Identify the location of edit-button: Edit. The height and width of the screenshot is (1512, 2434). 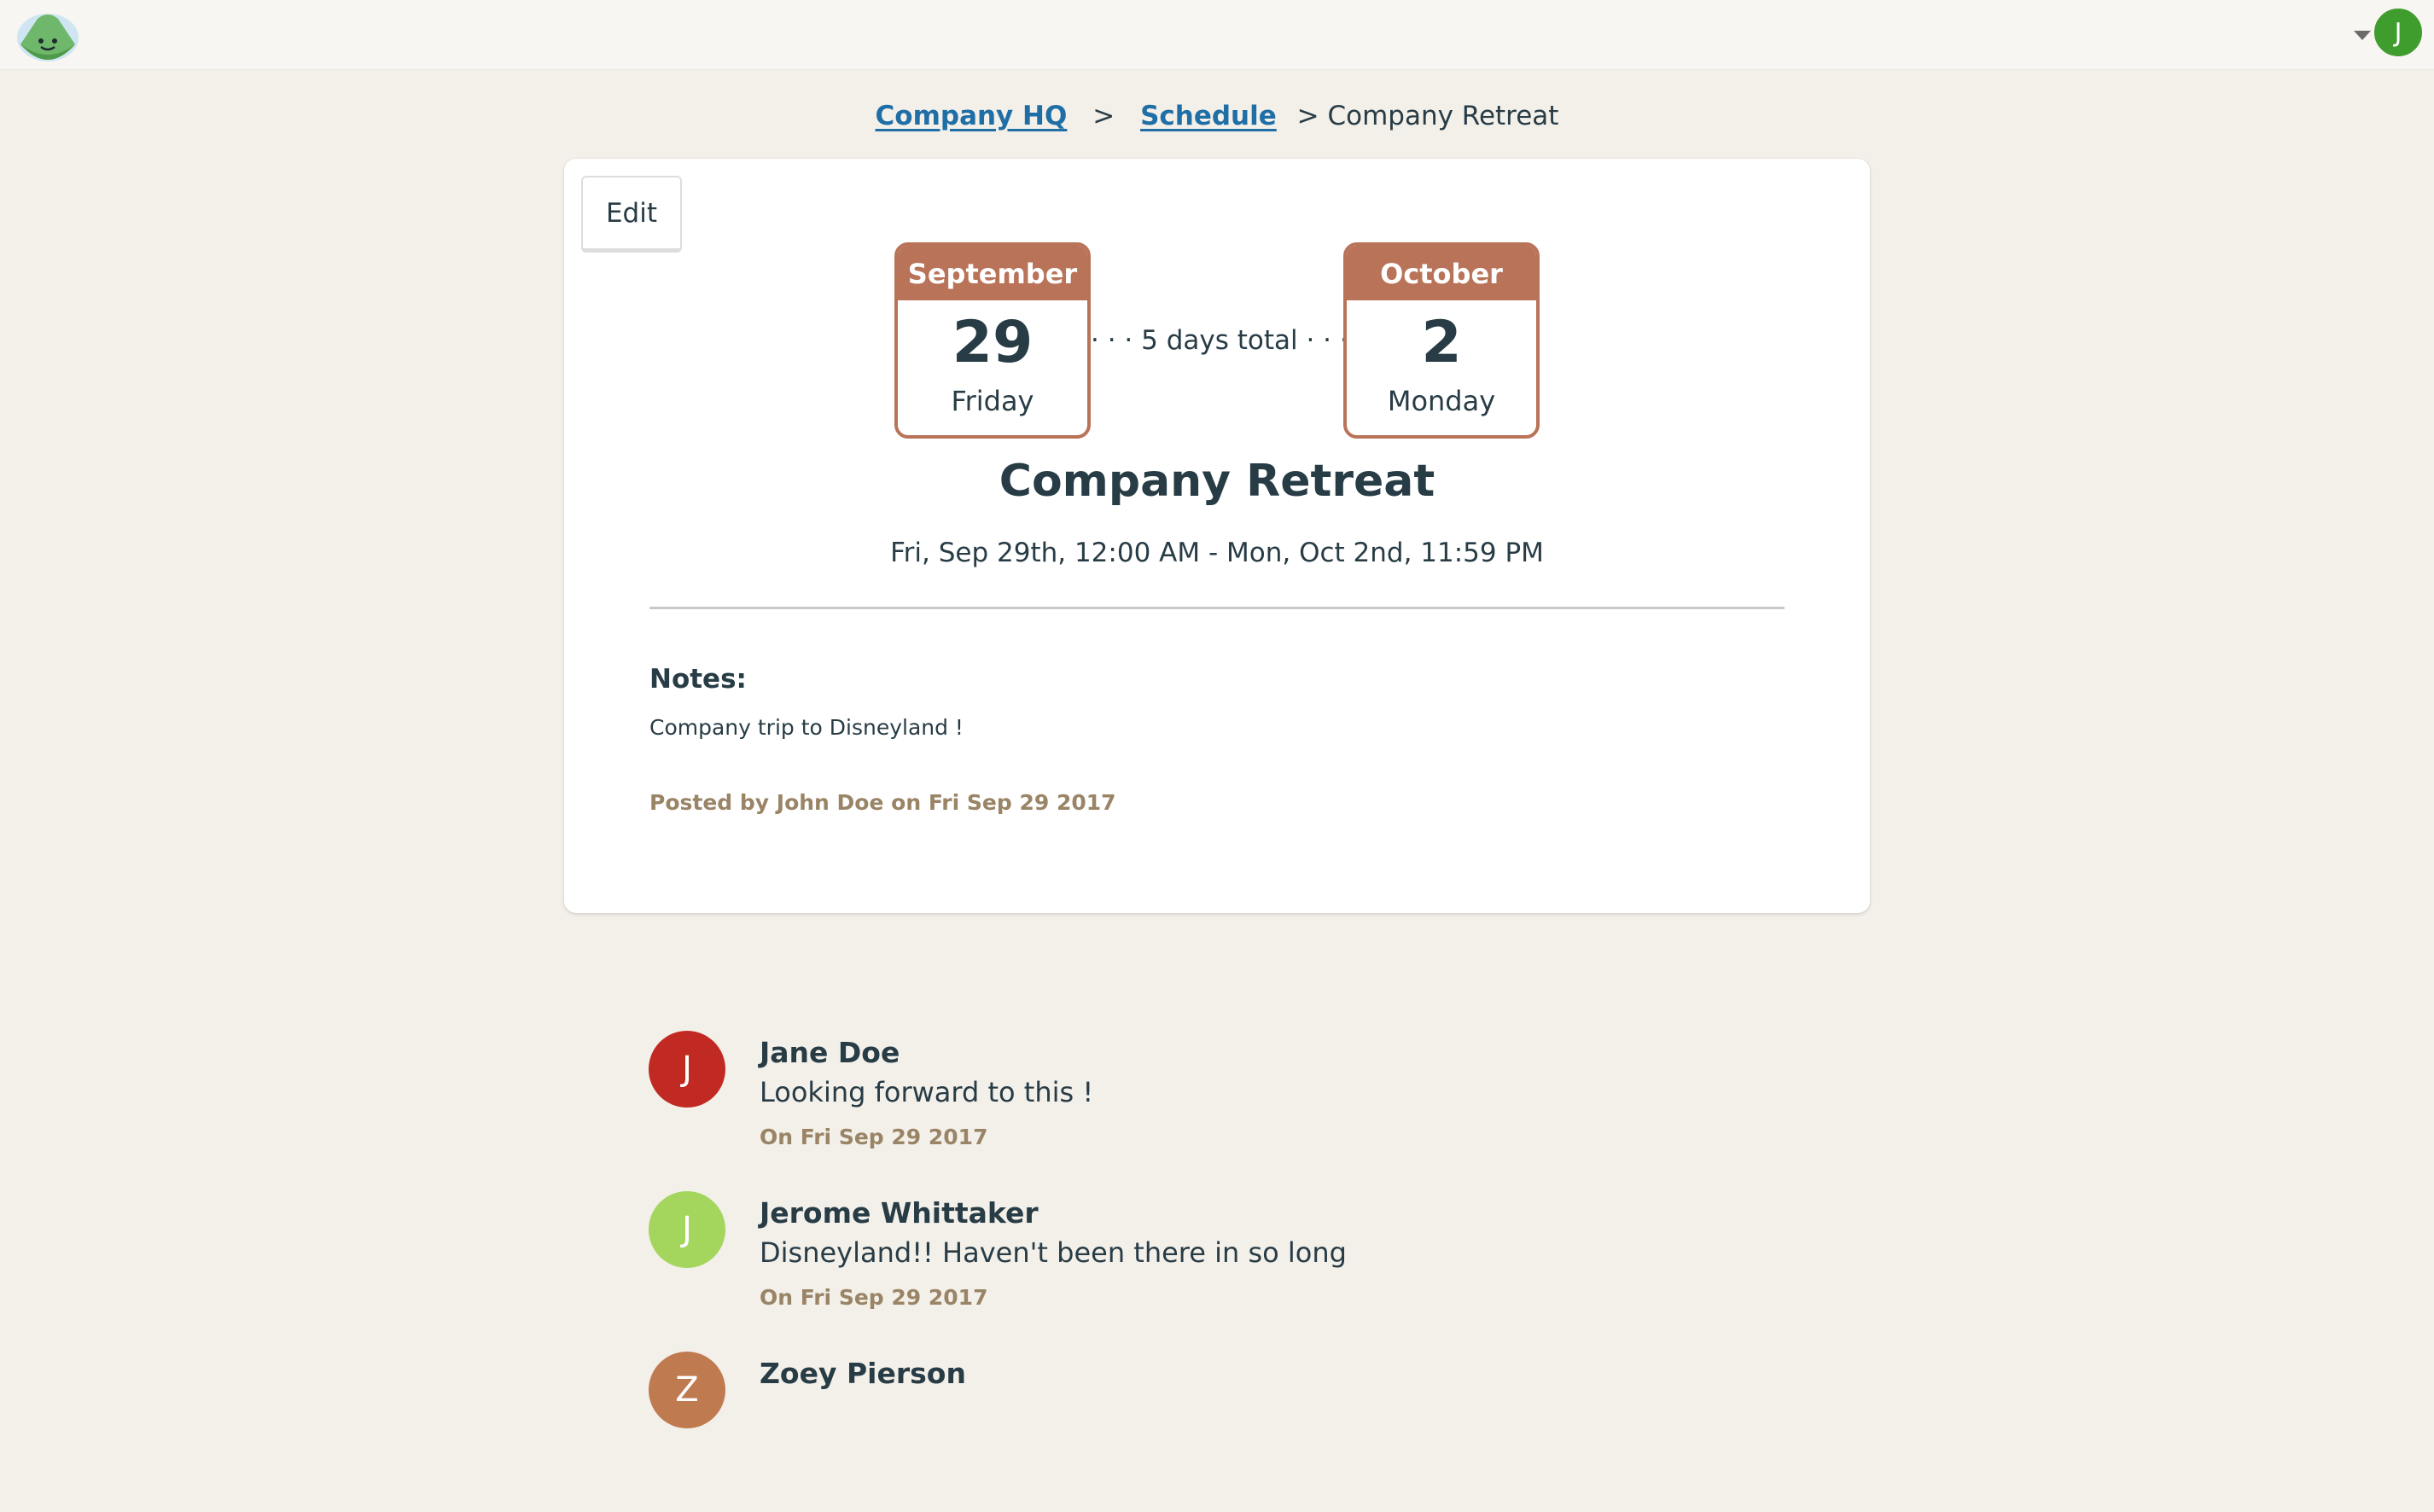
(631, 214).